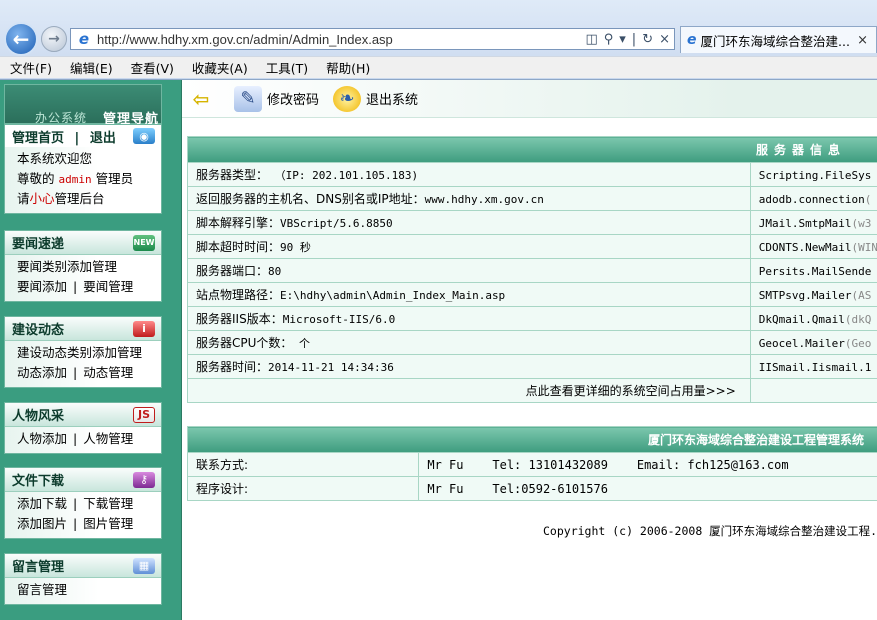 The height and width of the screenshot is (620, 877). I want to click on home-shield-icon: ◉, so click(144, 136).